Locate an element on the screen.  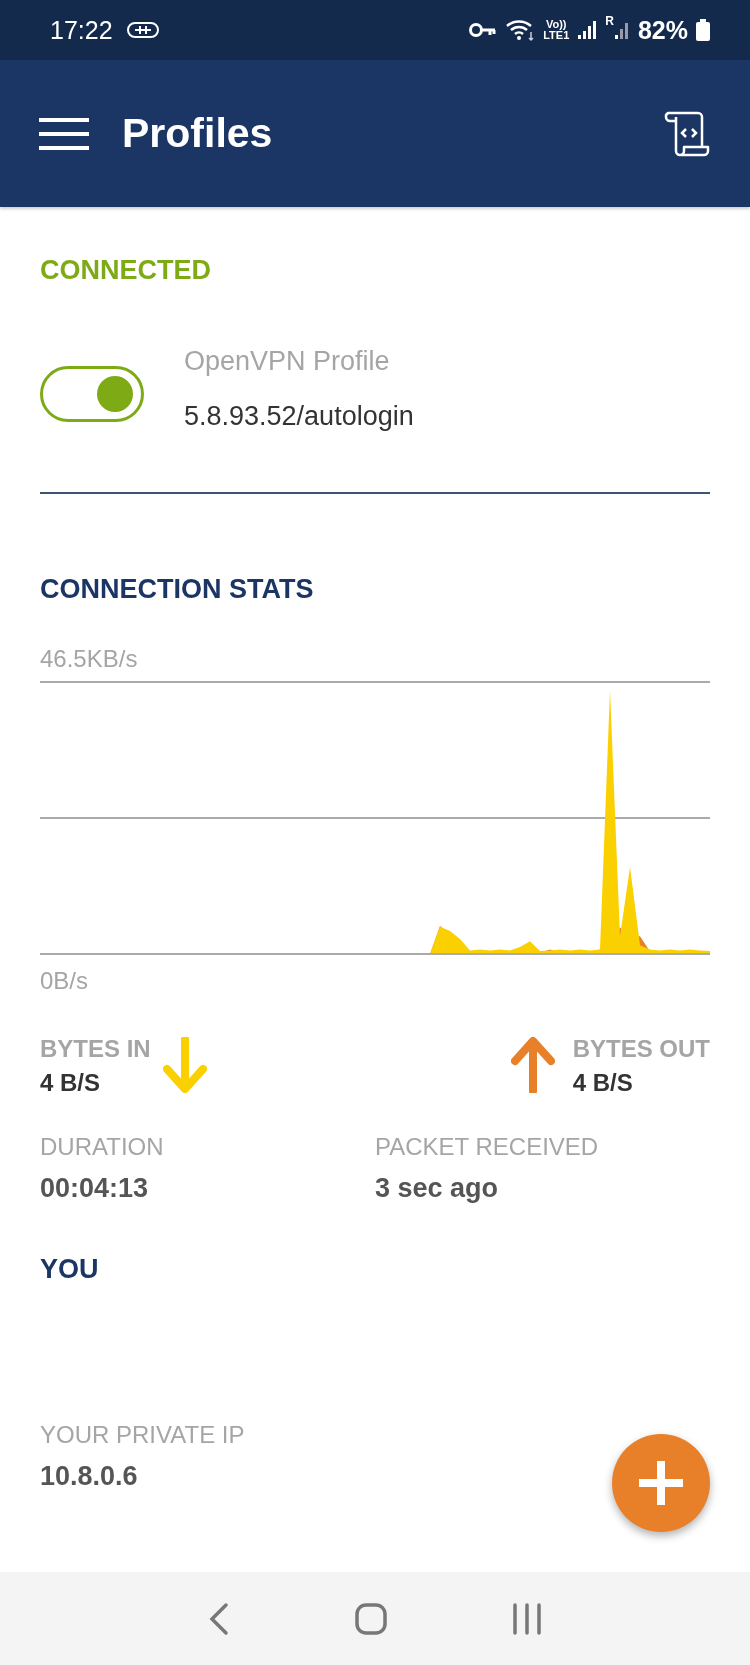
connection-toggle is located at coordinates (92, 394).